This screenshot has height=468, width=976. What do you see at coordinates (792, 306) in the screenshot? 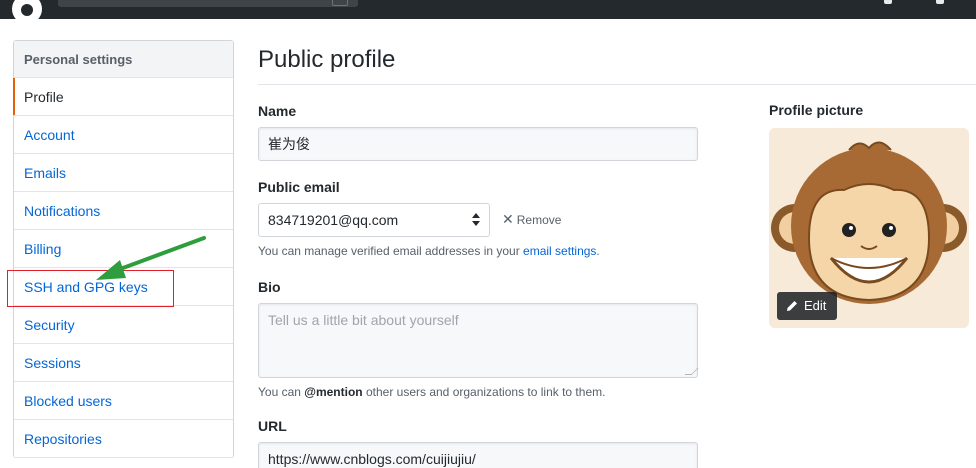
I see `pencil-icon` at bounding box center [792, 306].